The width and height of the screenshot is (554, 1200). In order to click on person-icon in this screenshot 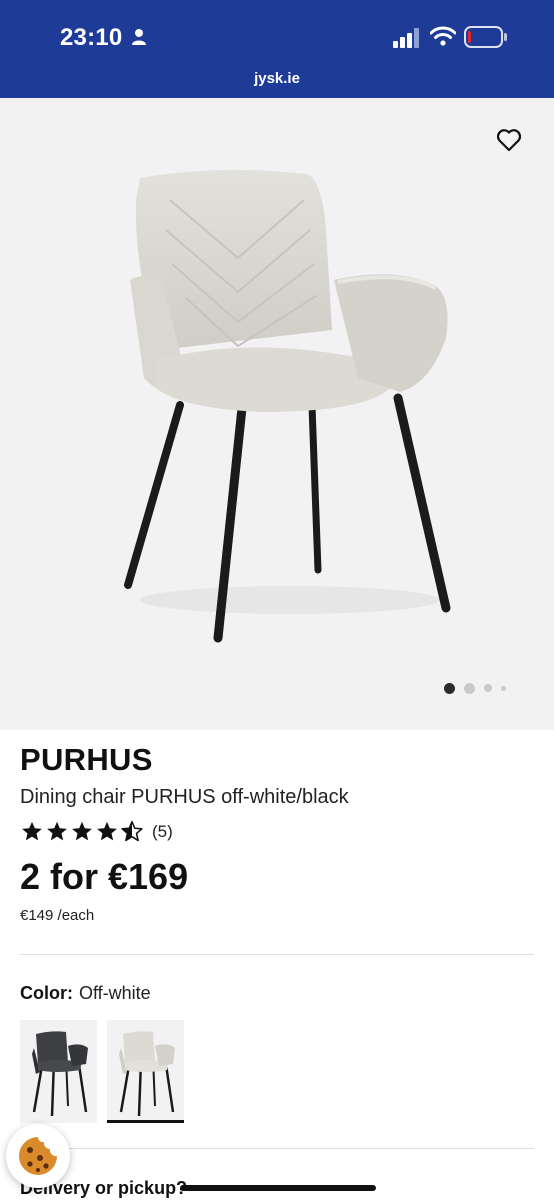, I will do `click(139, 37)`.